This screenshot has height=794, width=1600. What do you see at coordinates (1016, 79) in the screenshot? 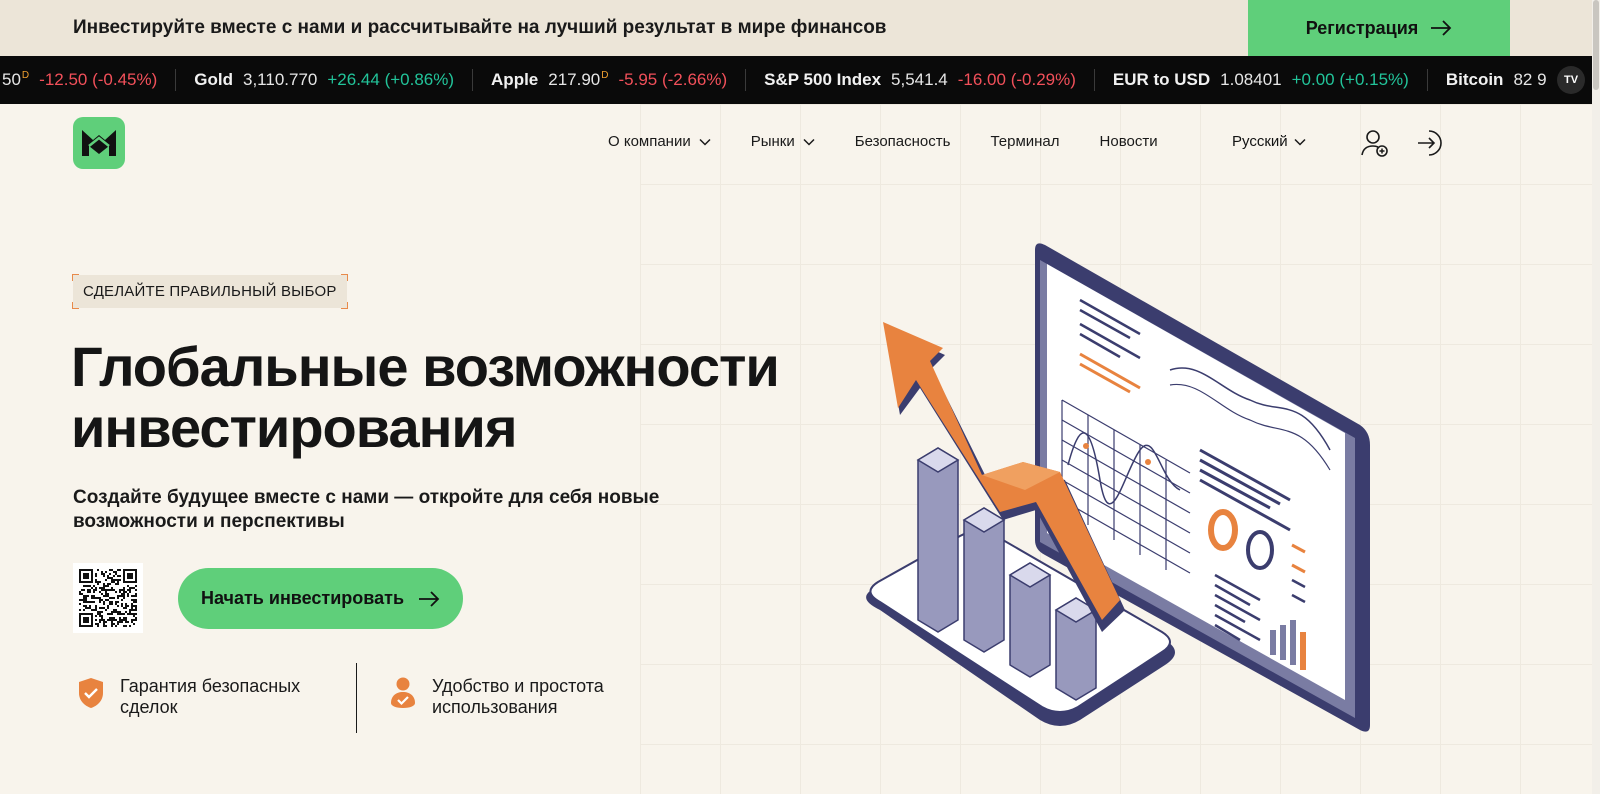
I see `ticker-item-change: -16.00 (-0.29%)` at bounding box center [1016, 79].